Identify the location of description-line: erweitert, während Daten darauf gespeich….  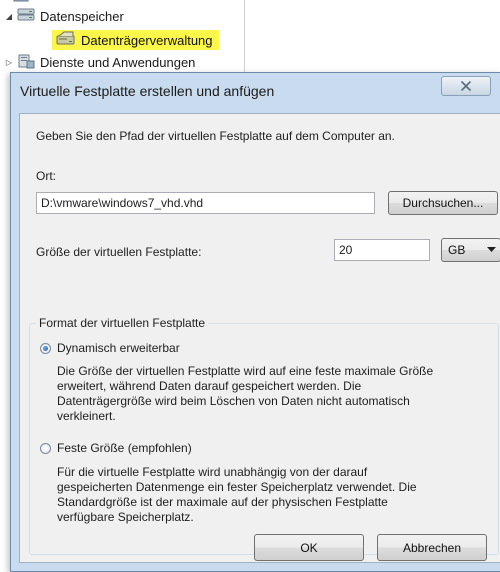
(209, 386).